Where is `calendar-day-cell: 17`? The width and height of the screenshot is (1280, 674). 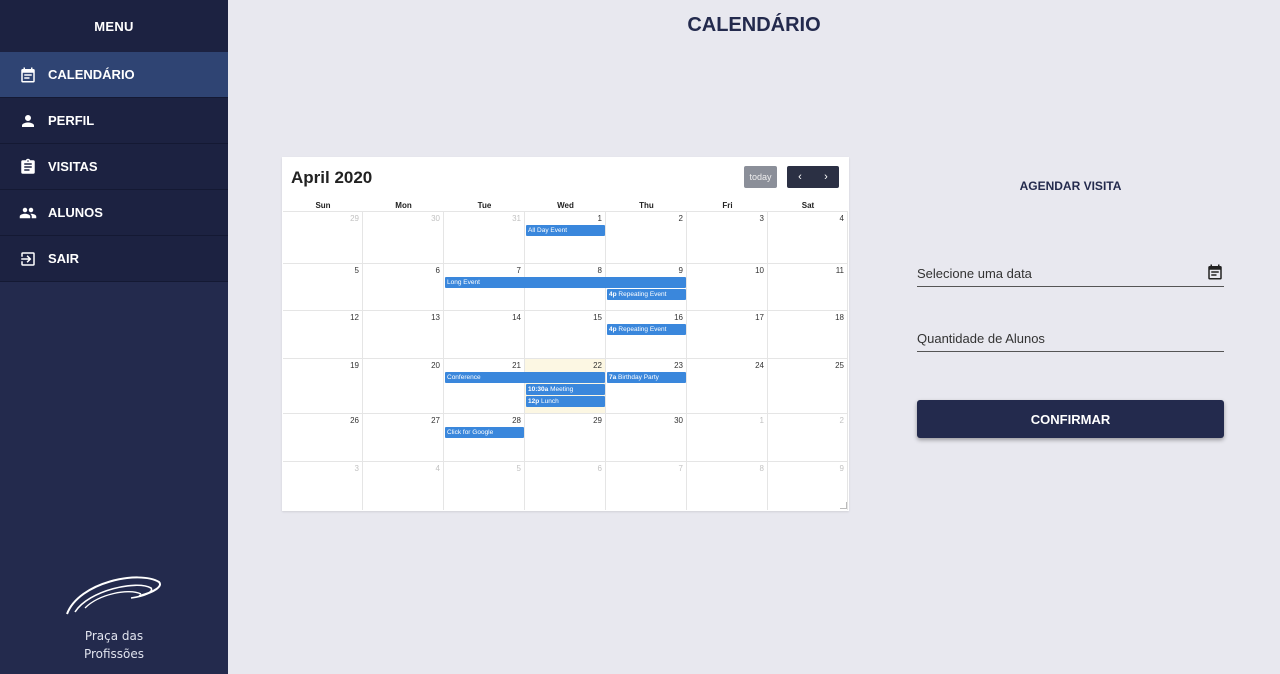 calendar-day-cell: 17 is located at coordinates (727, 334).